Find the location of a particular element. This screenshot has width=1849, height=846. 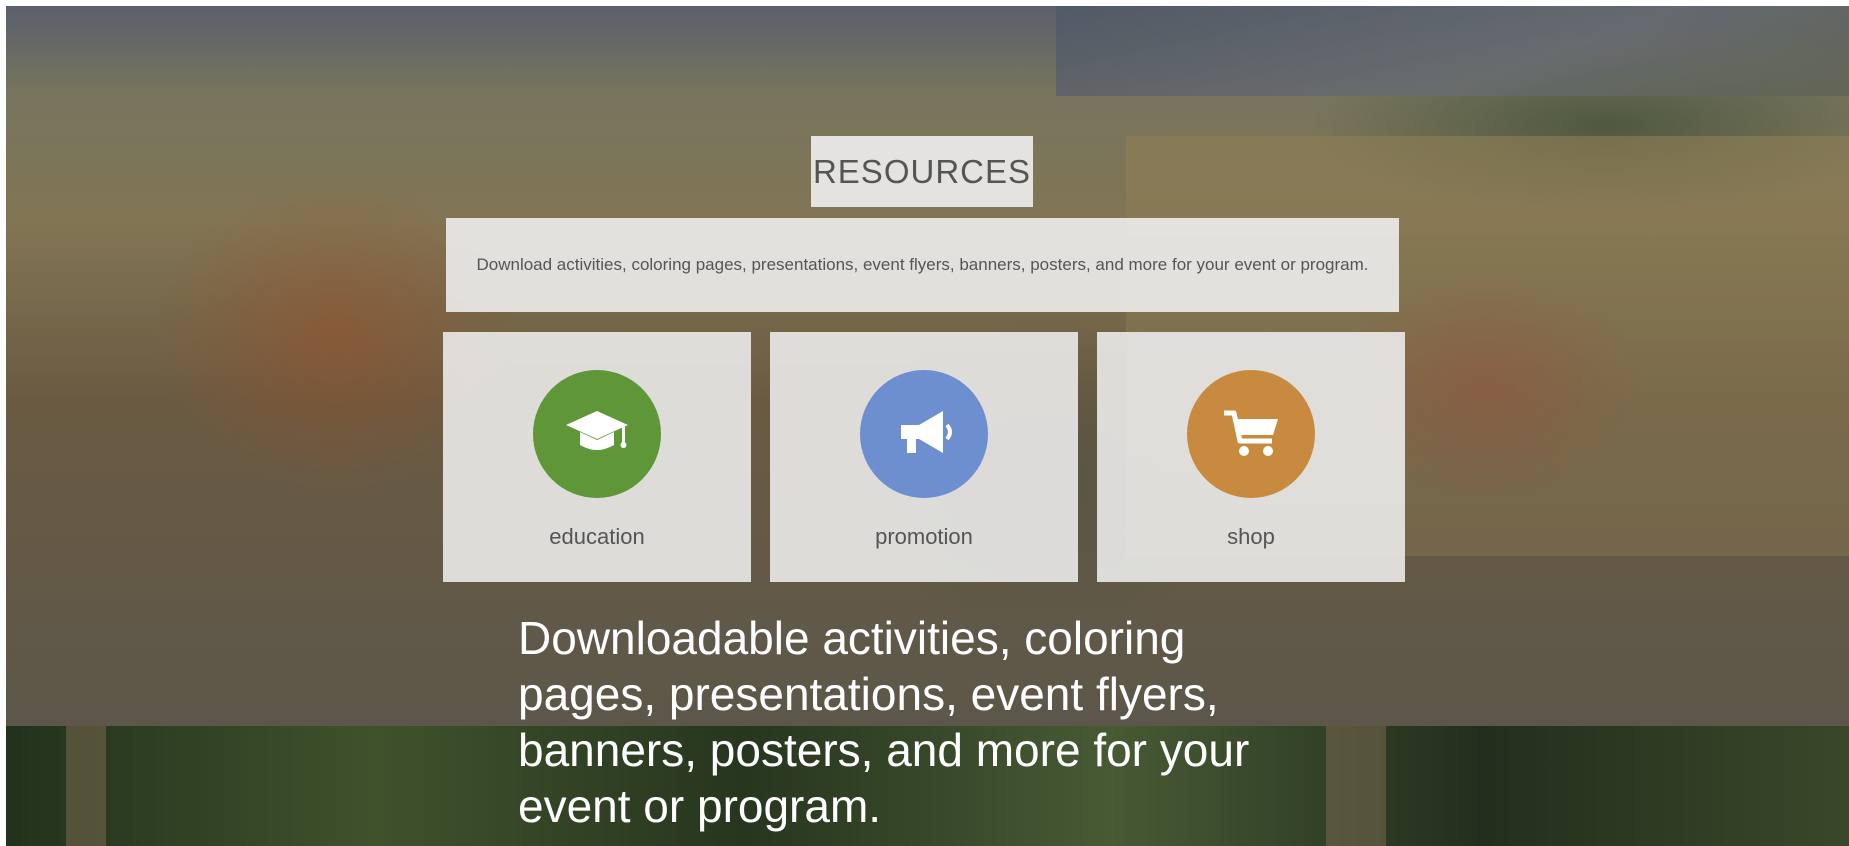

megaphone-icon is located at coordinates (924, 434).